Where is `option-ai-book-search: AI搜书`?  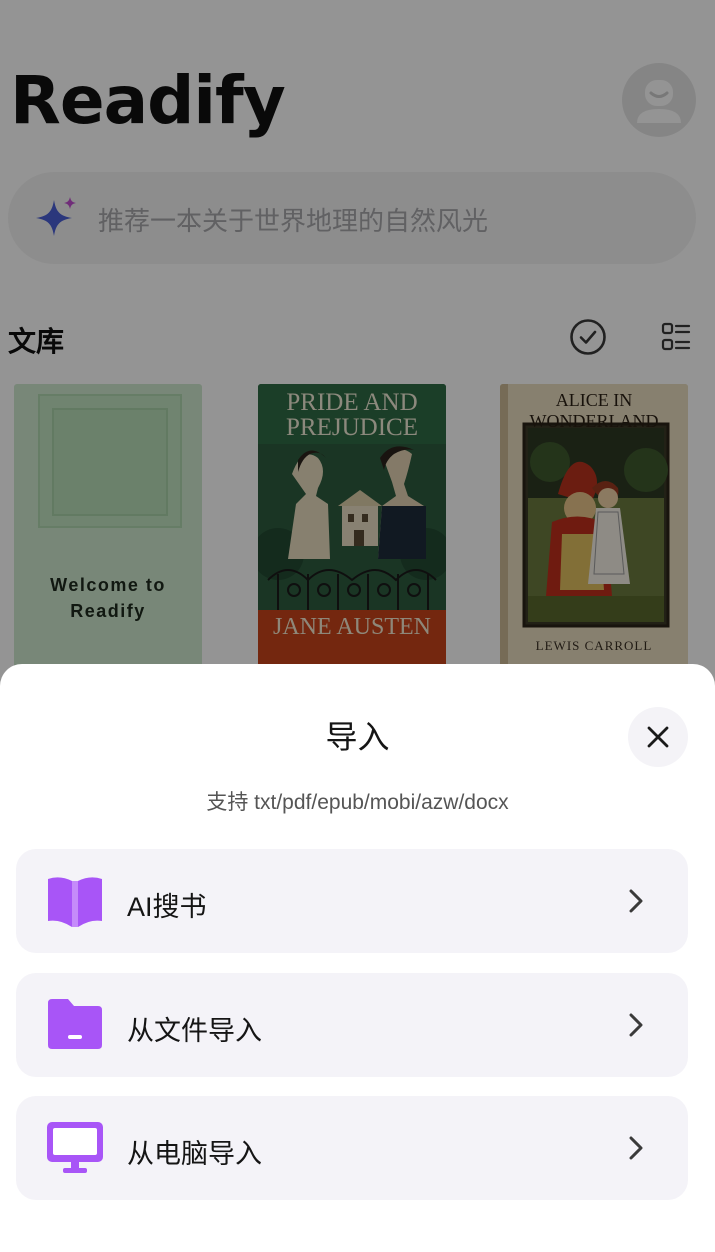
option-ai-book-search: AI搜书 is located at coordinates (352, 901).